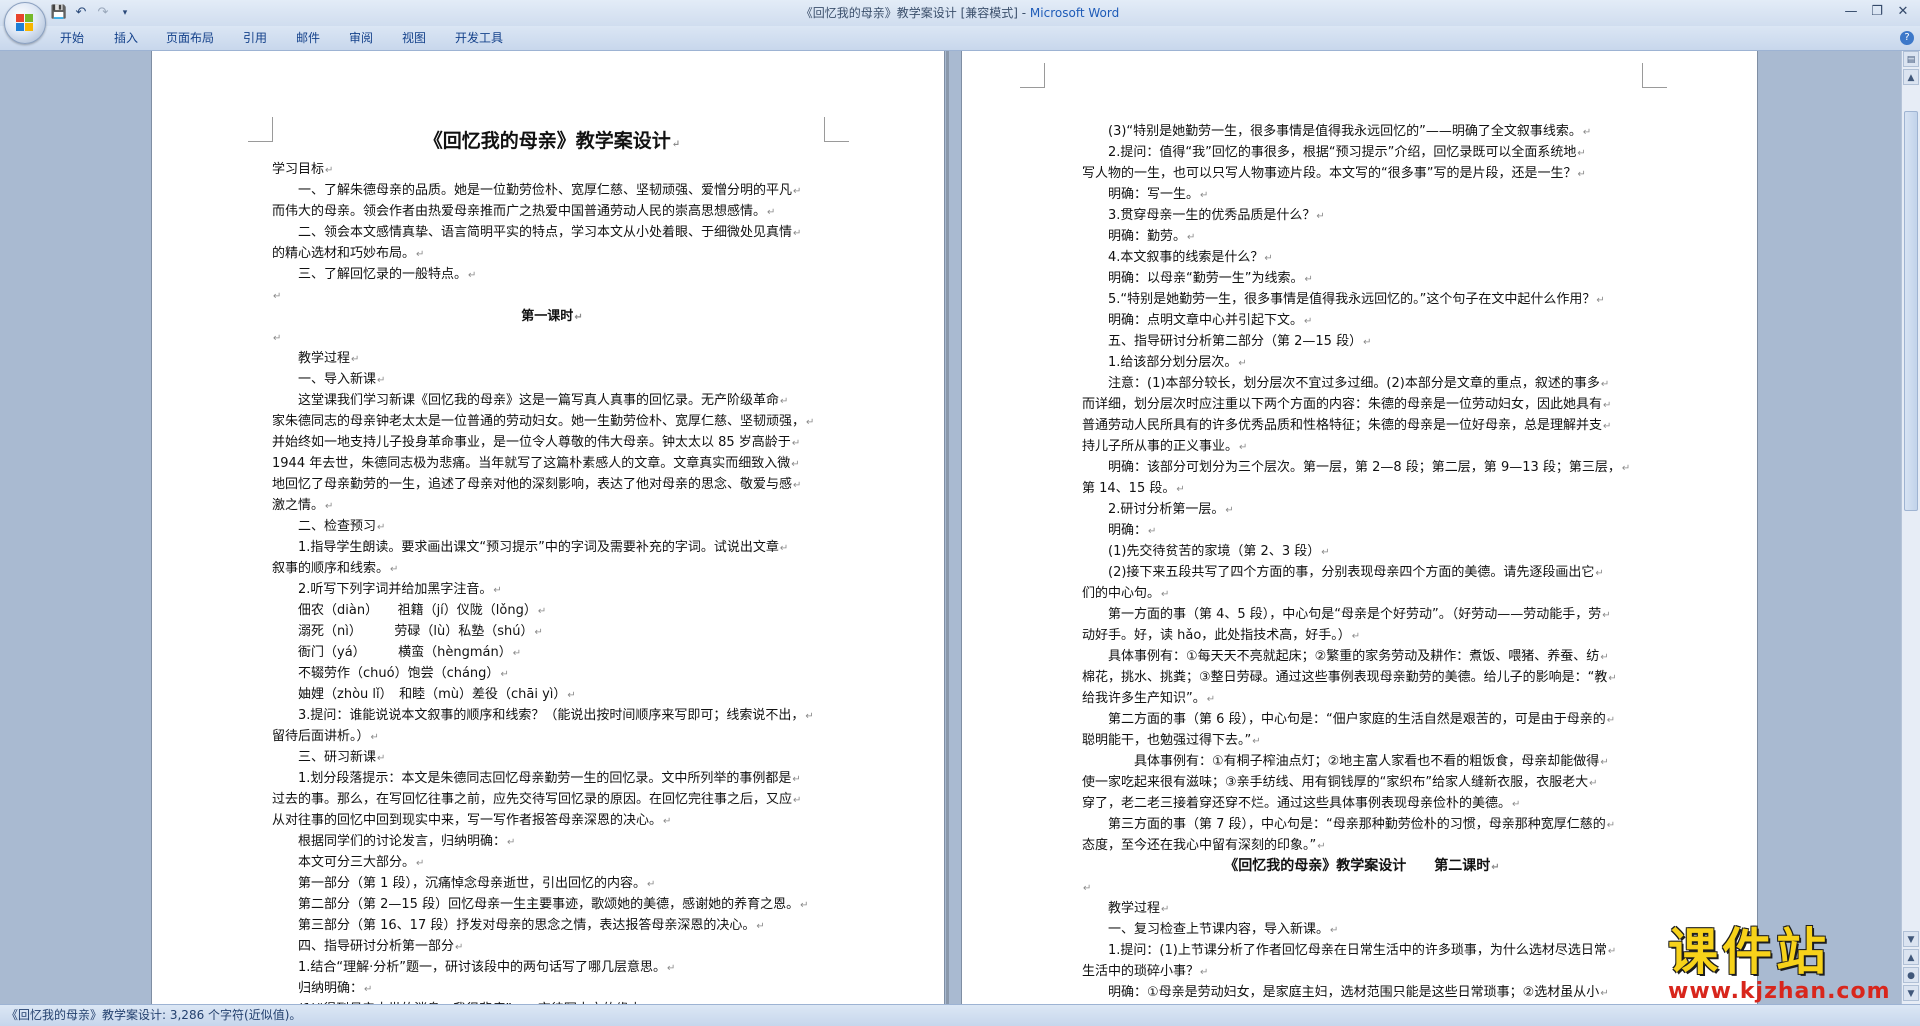 The width and height of the screenshot is (1920, 1026). I want to click on line-text: 激之情。, so click(298, 505).